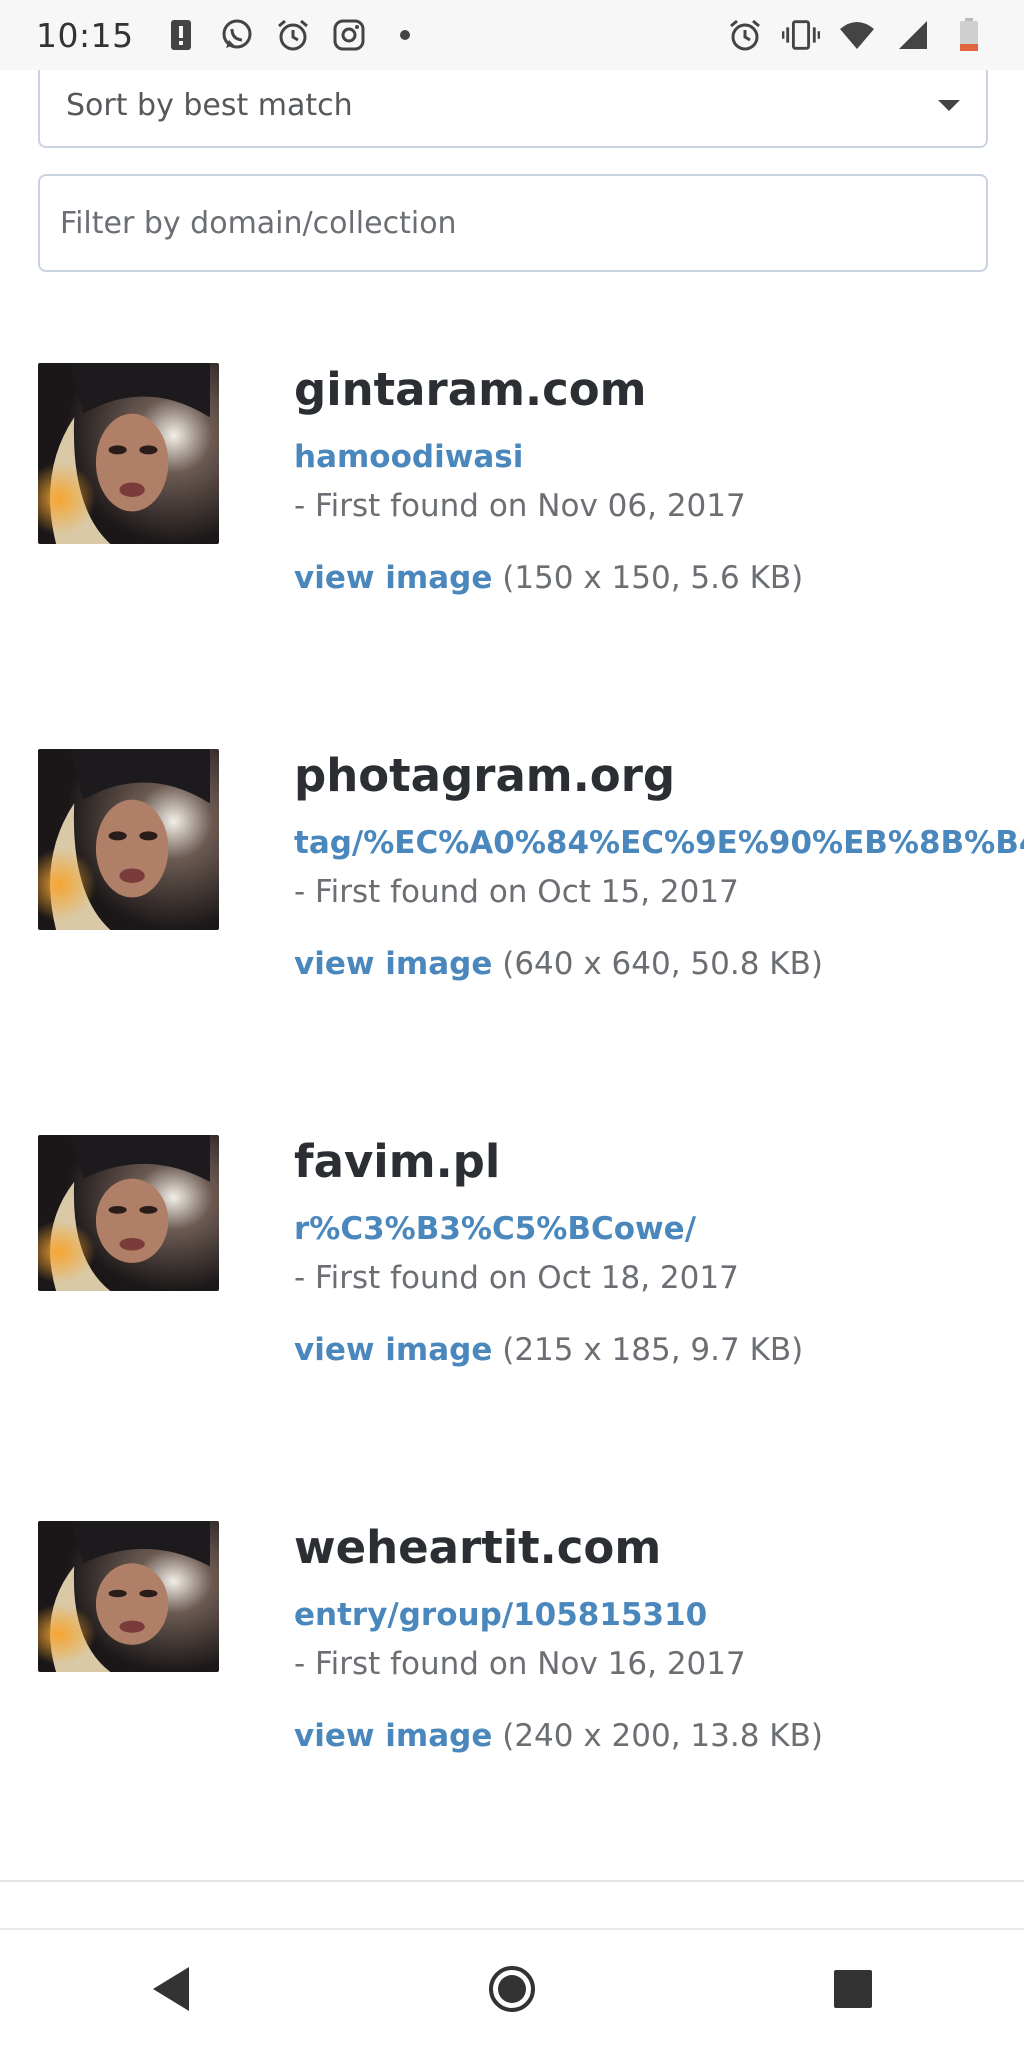 The width and height of the screenshot is (1024, 2048). What do you see at coordinates (520, 506) in the screenshot?
I see `result-first-found: - First found on Nov 06, 2017` at bounding box center [520, 506].